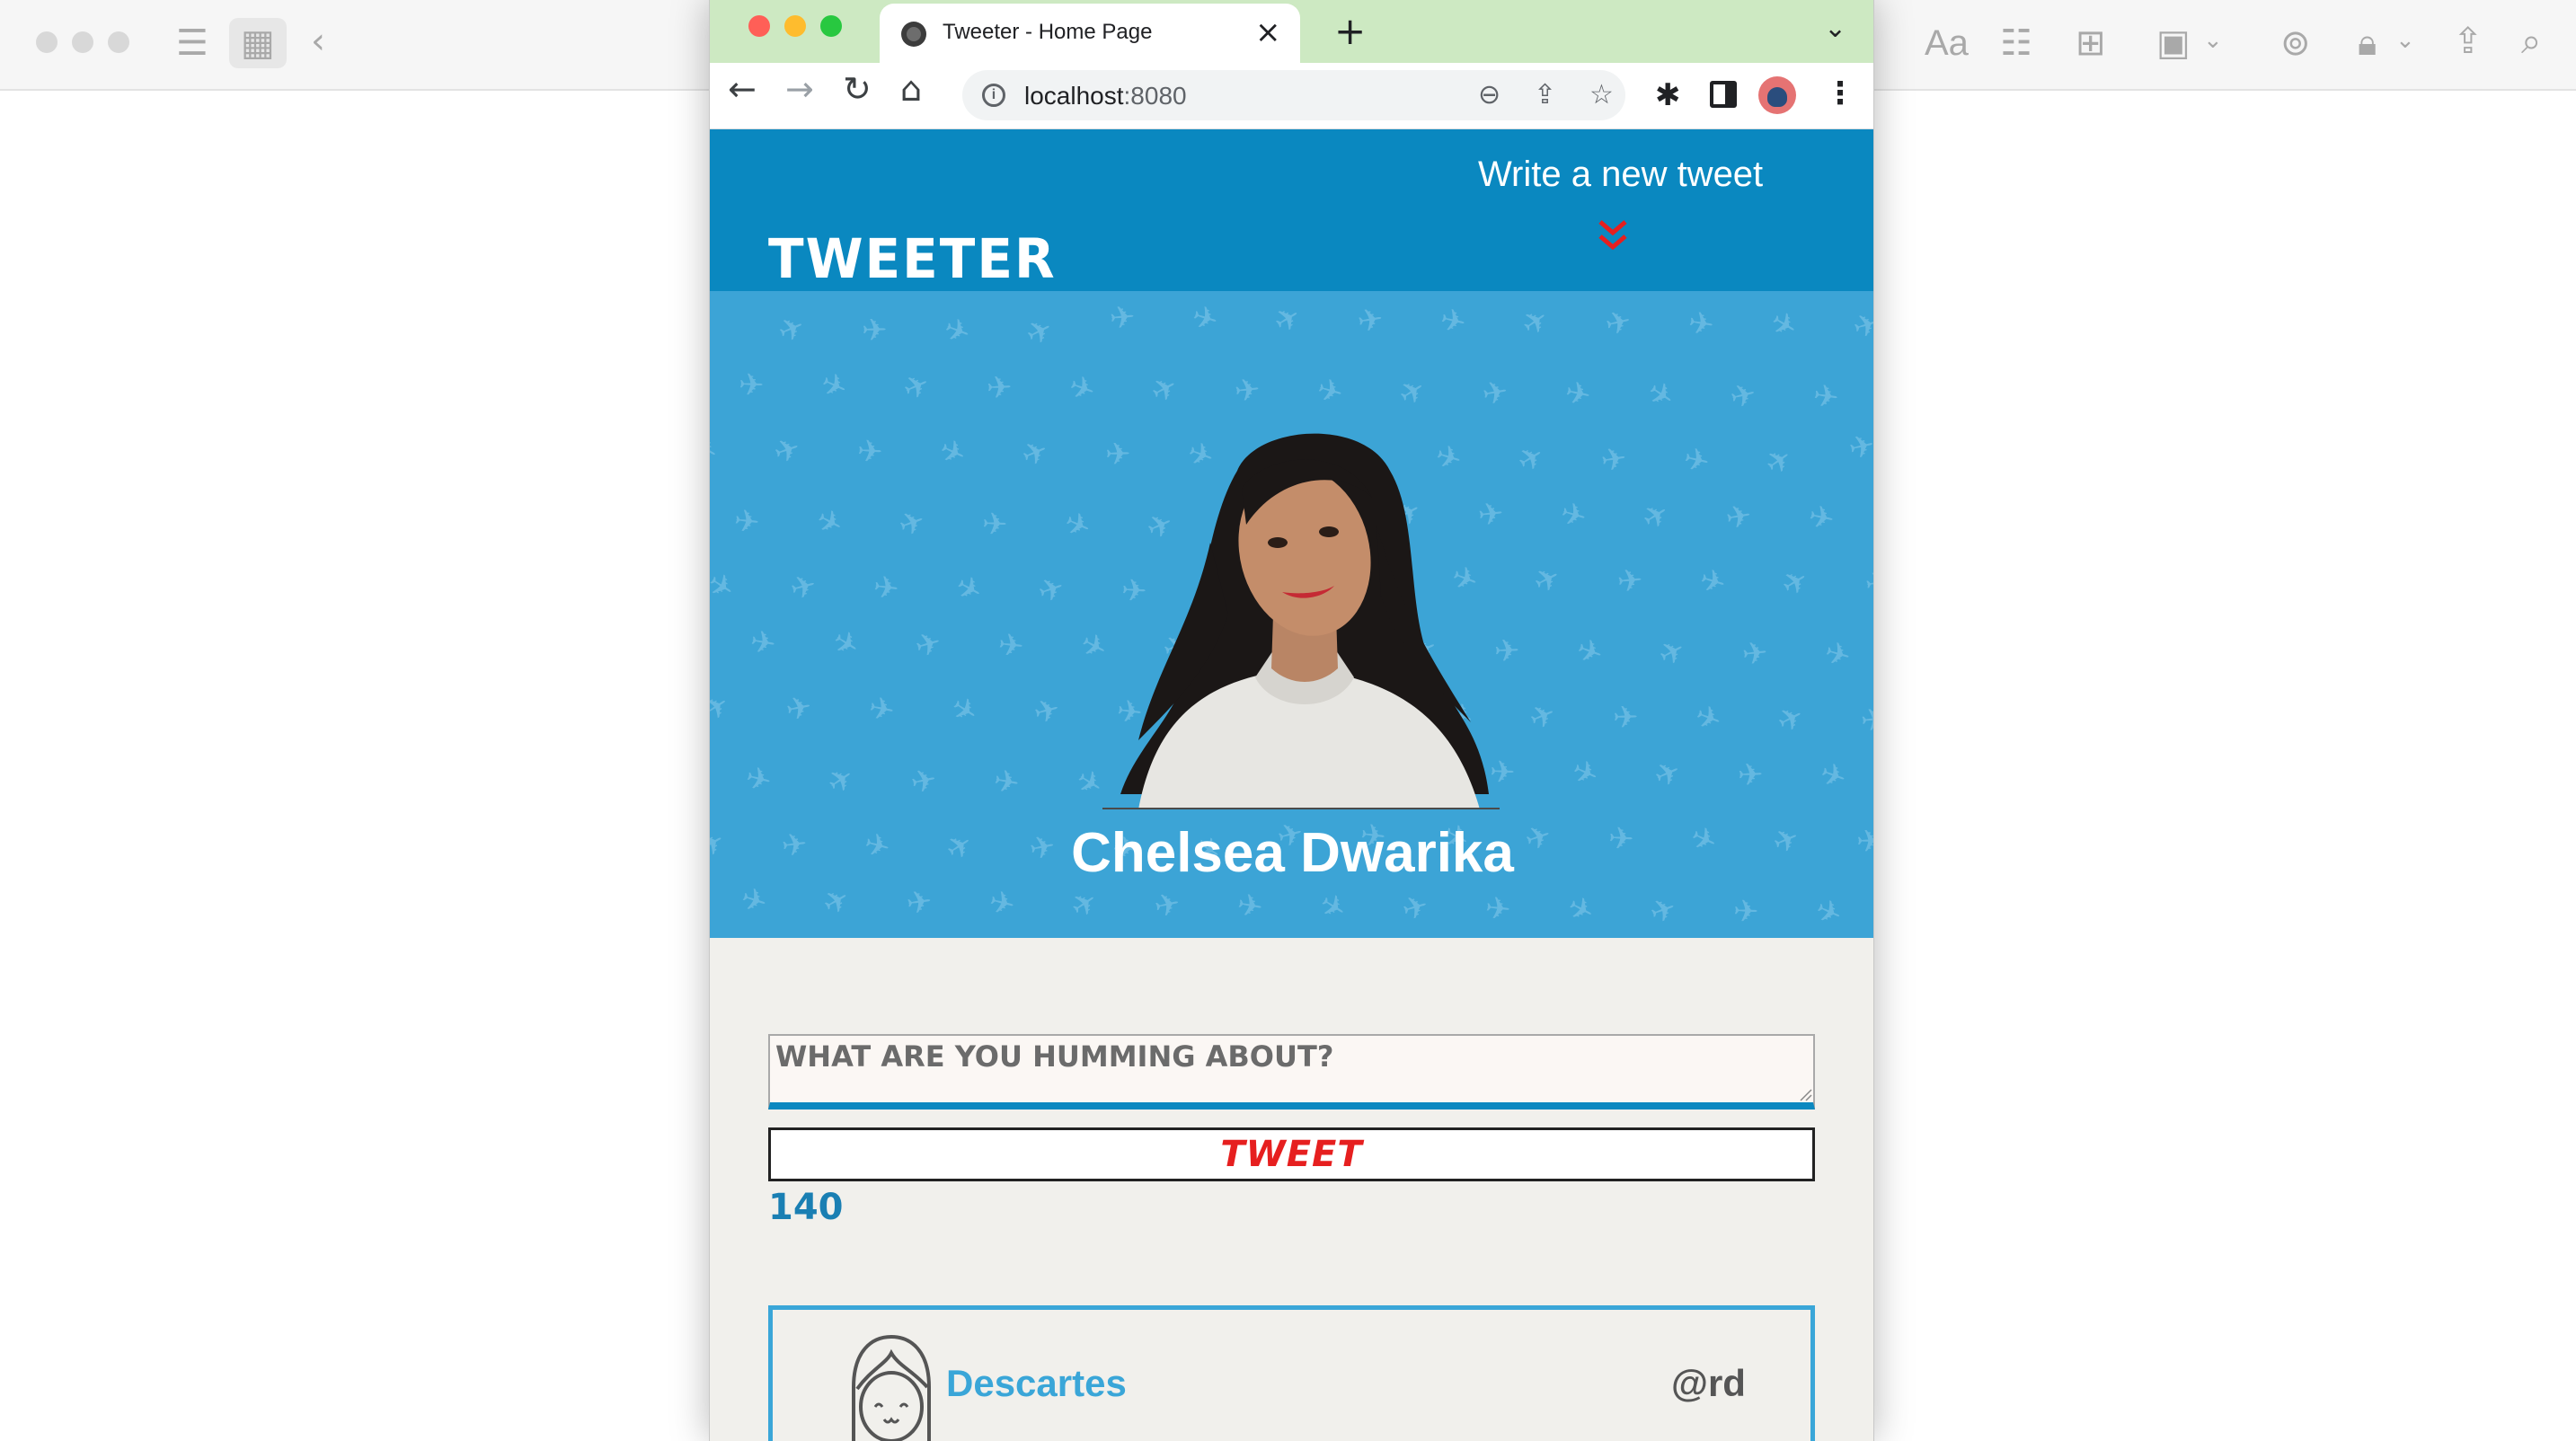 Image resolution: width=2576 pixels, height=1441 pixels. I want to click on tab-tweeter-home: Tweeter - Home Page ×, so click(1090, 33).